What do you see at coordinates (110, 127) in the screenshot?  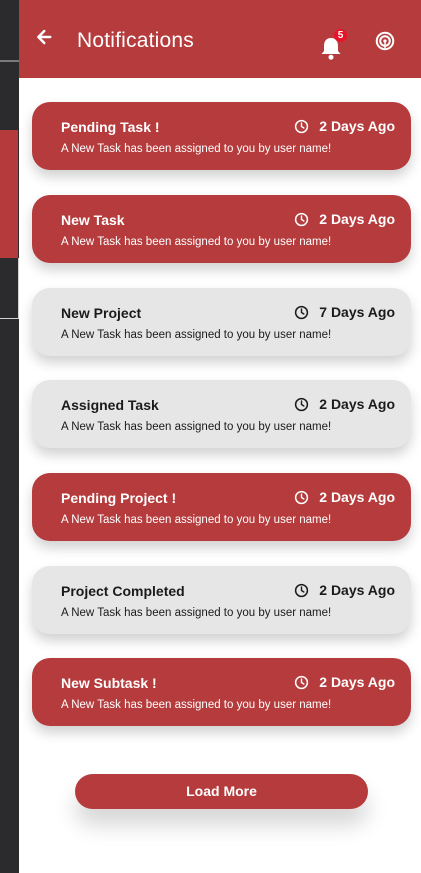 I see `notification-title: Pending Task !` at bounding box center [110, 127].